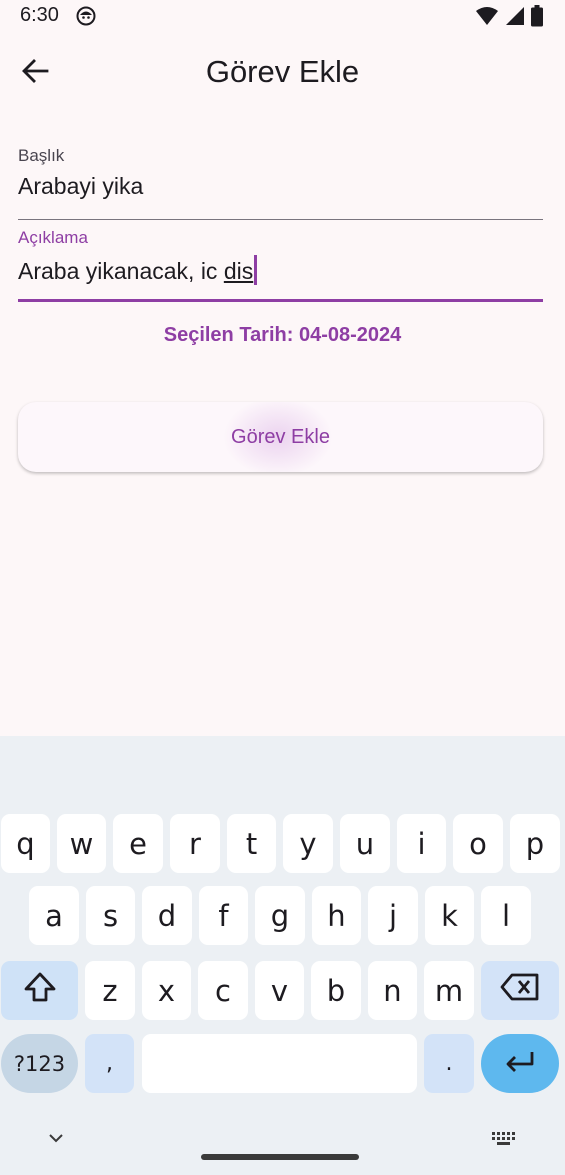 This screenshot has width=565, height=1175. Describe the element at coordinates (223, 990) in the screenshot. I see `key-c: c` at that location.